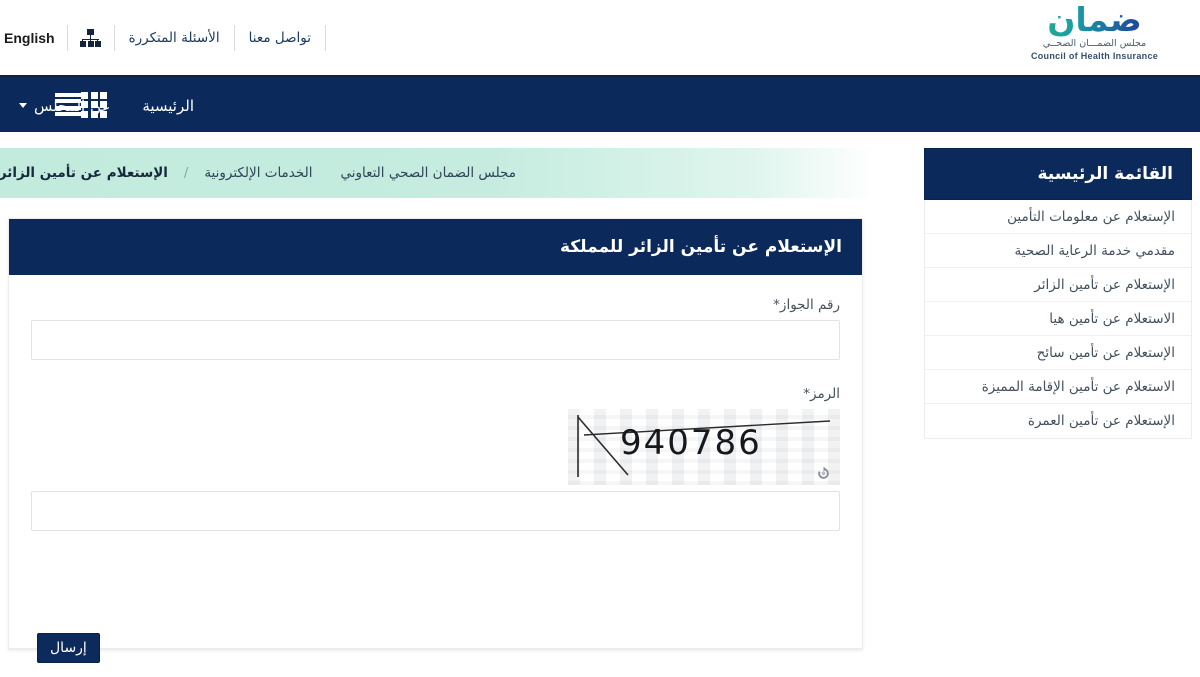 Image resolution: width=1200 pixels, height=677 pixels. Describe the element at coordinates (1105, 352) in the screenshot. I see `sidebar-item-label: الإستعلام عن تأمين سائح` at that location.